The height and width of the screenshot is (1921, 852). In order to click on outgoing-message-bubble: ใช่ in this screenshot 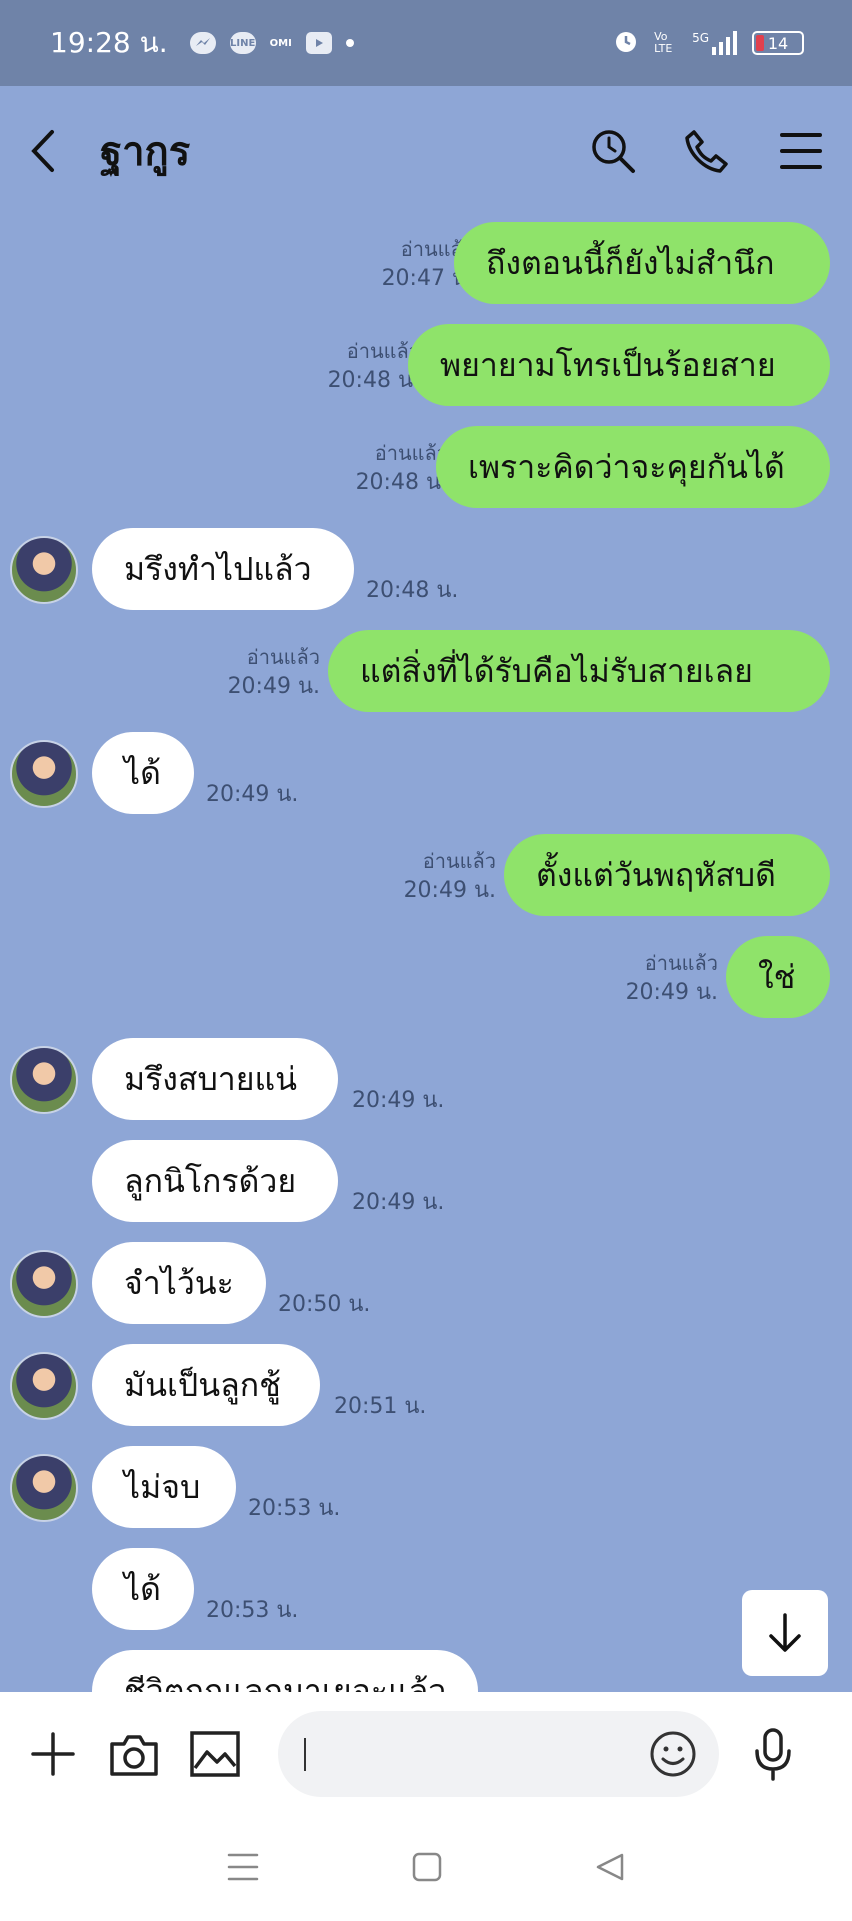, I will do `click(778, 977)`.